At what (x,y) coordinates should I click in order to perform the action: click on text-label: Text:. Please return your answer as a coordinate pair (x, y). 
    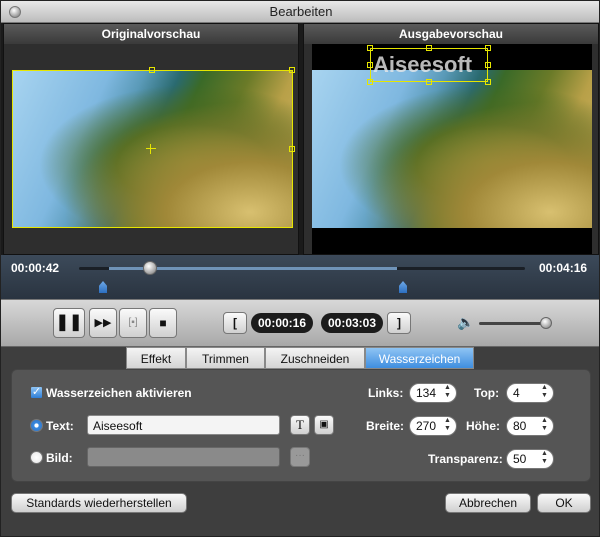
    Looking at the image, I should click on (60, 426).